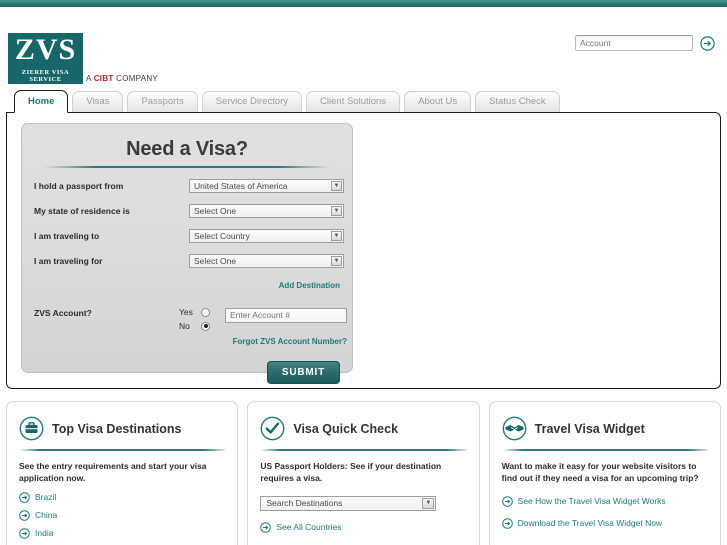 This screenshot has width=727, height=545. I want to click on search-destinations-select: Search Destinations ▼, so click(348, 503).